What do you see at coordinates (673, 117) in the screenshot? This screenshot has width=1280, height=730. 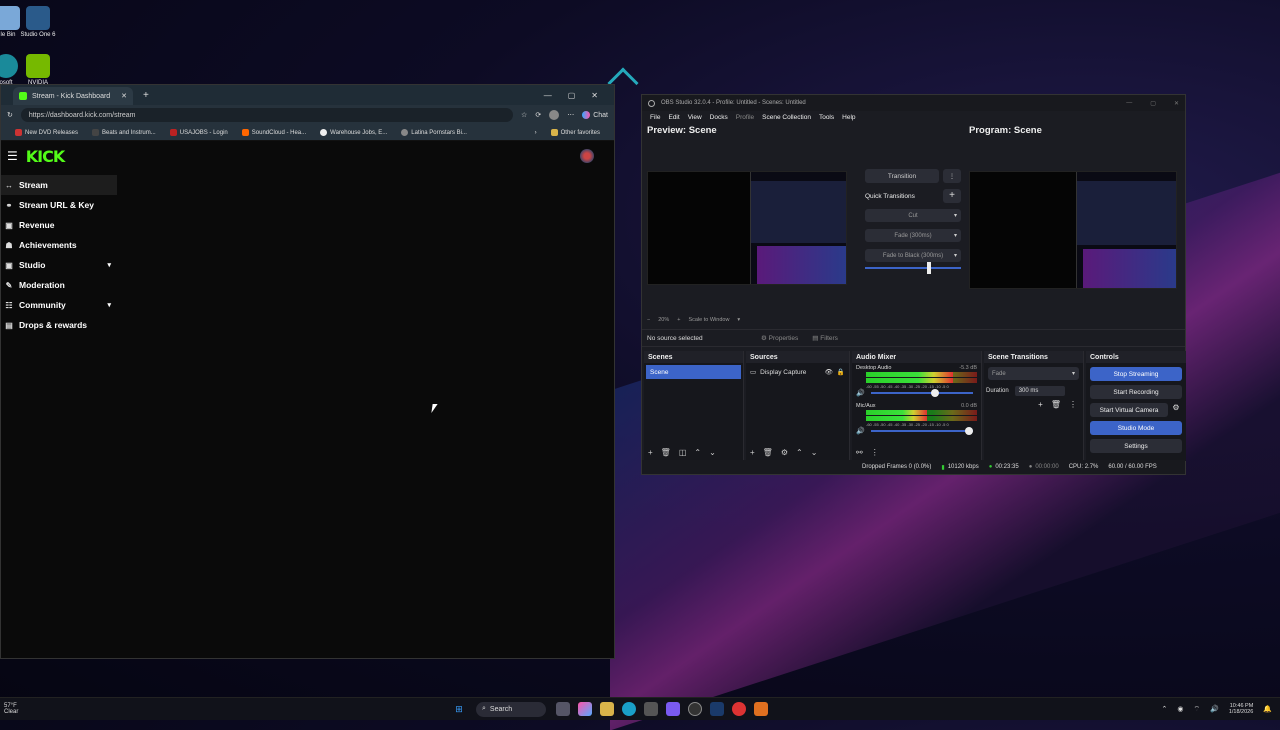 I see `menu-edit: Edit` at bounding box center [673, 117].